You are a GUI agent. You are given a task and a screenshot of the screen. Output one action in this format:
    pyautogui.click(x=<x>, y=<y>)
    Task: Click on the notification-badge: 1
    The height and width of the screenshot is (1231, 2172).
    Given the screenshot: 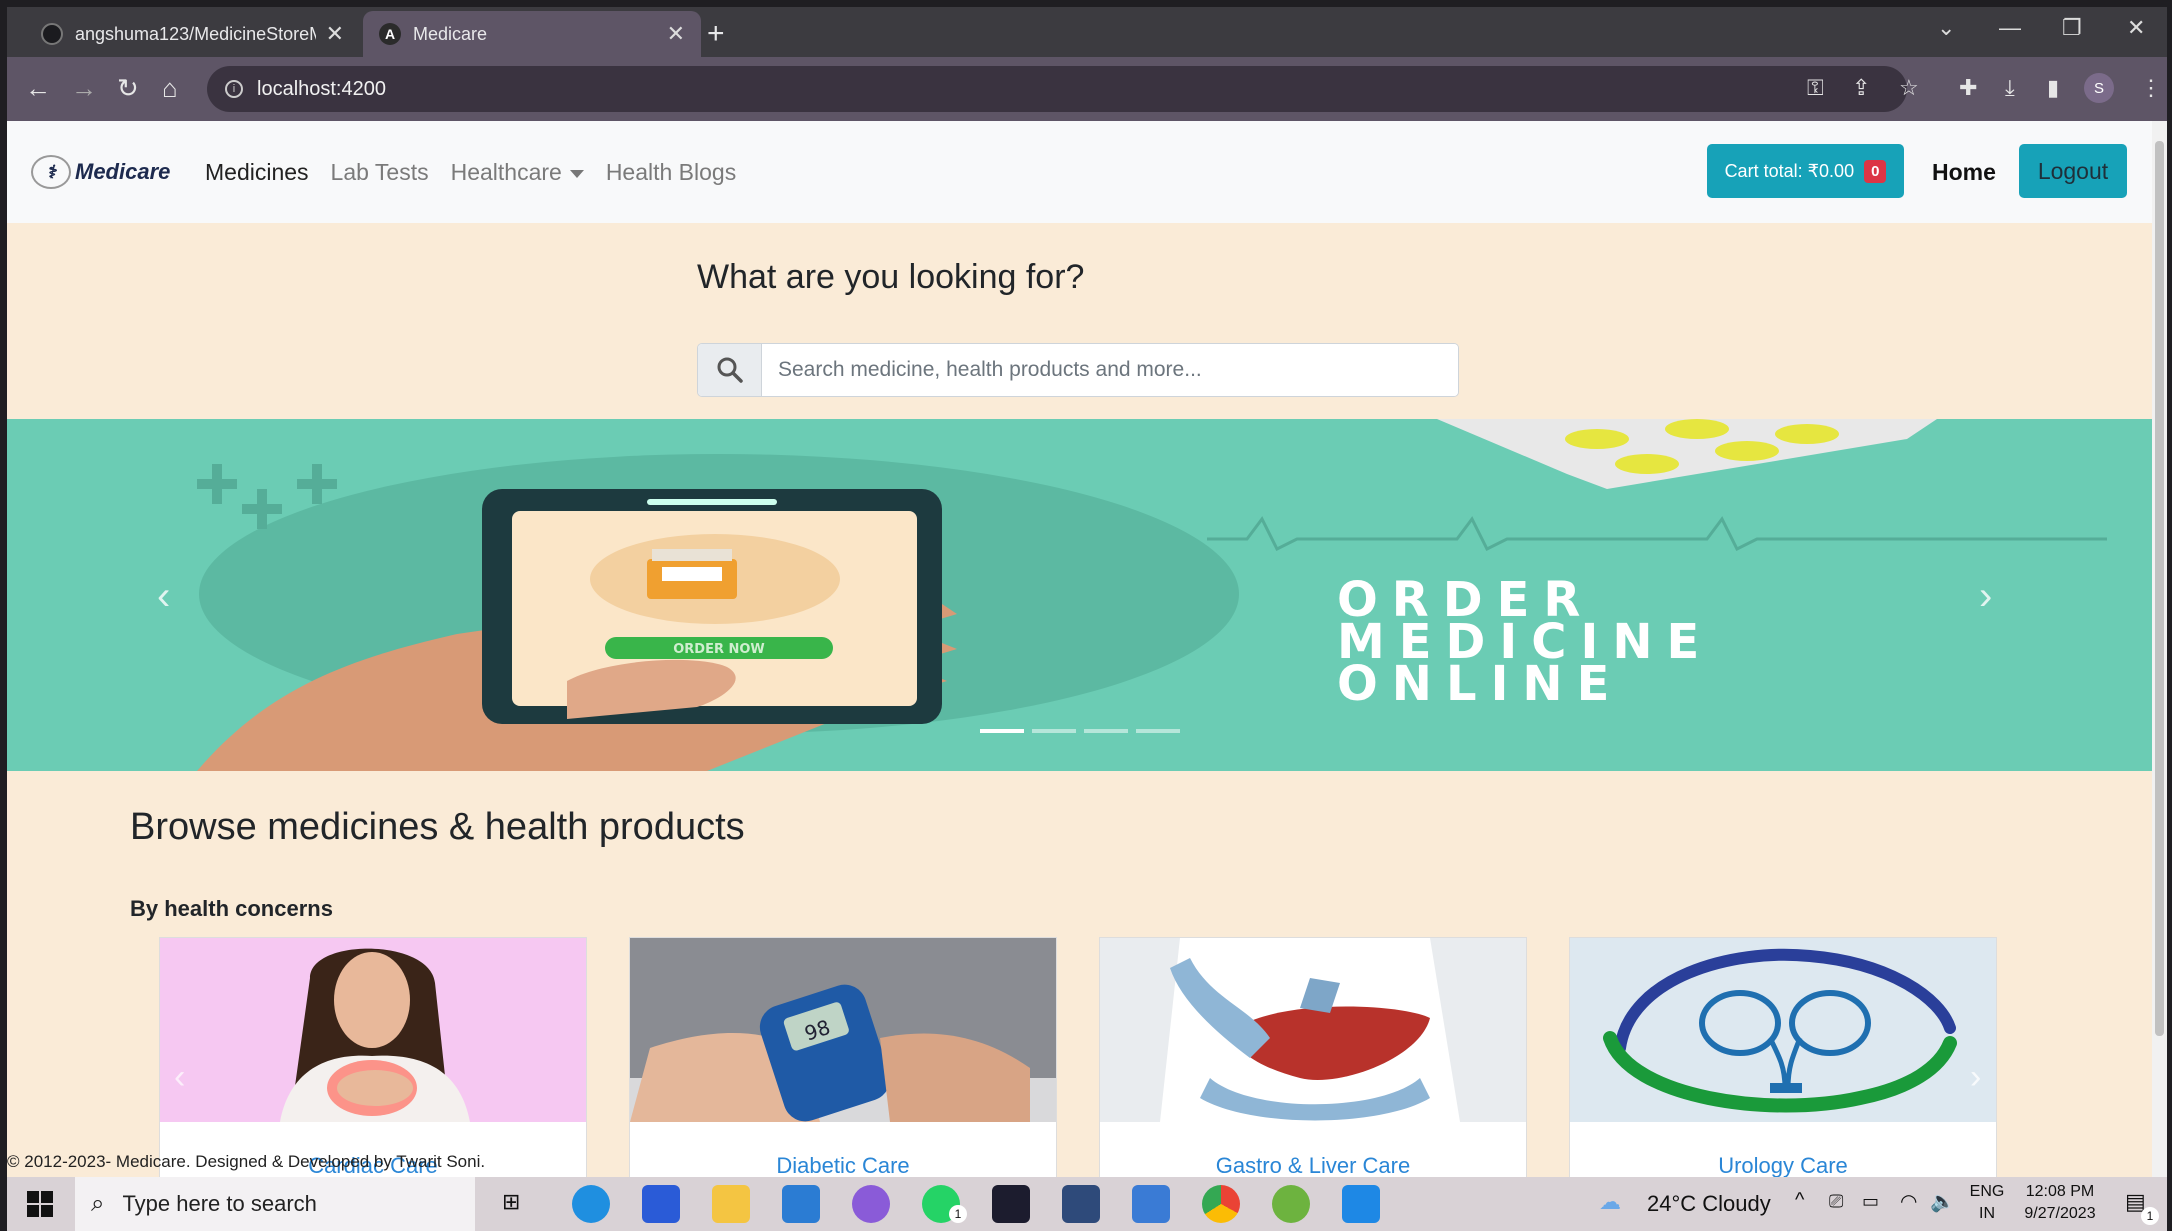 What is the action you would take?
    pyautogui.click(x=2150, y=1216)
    